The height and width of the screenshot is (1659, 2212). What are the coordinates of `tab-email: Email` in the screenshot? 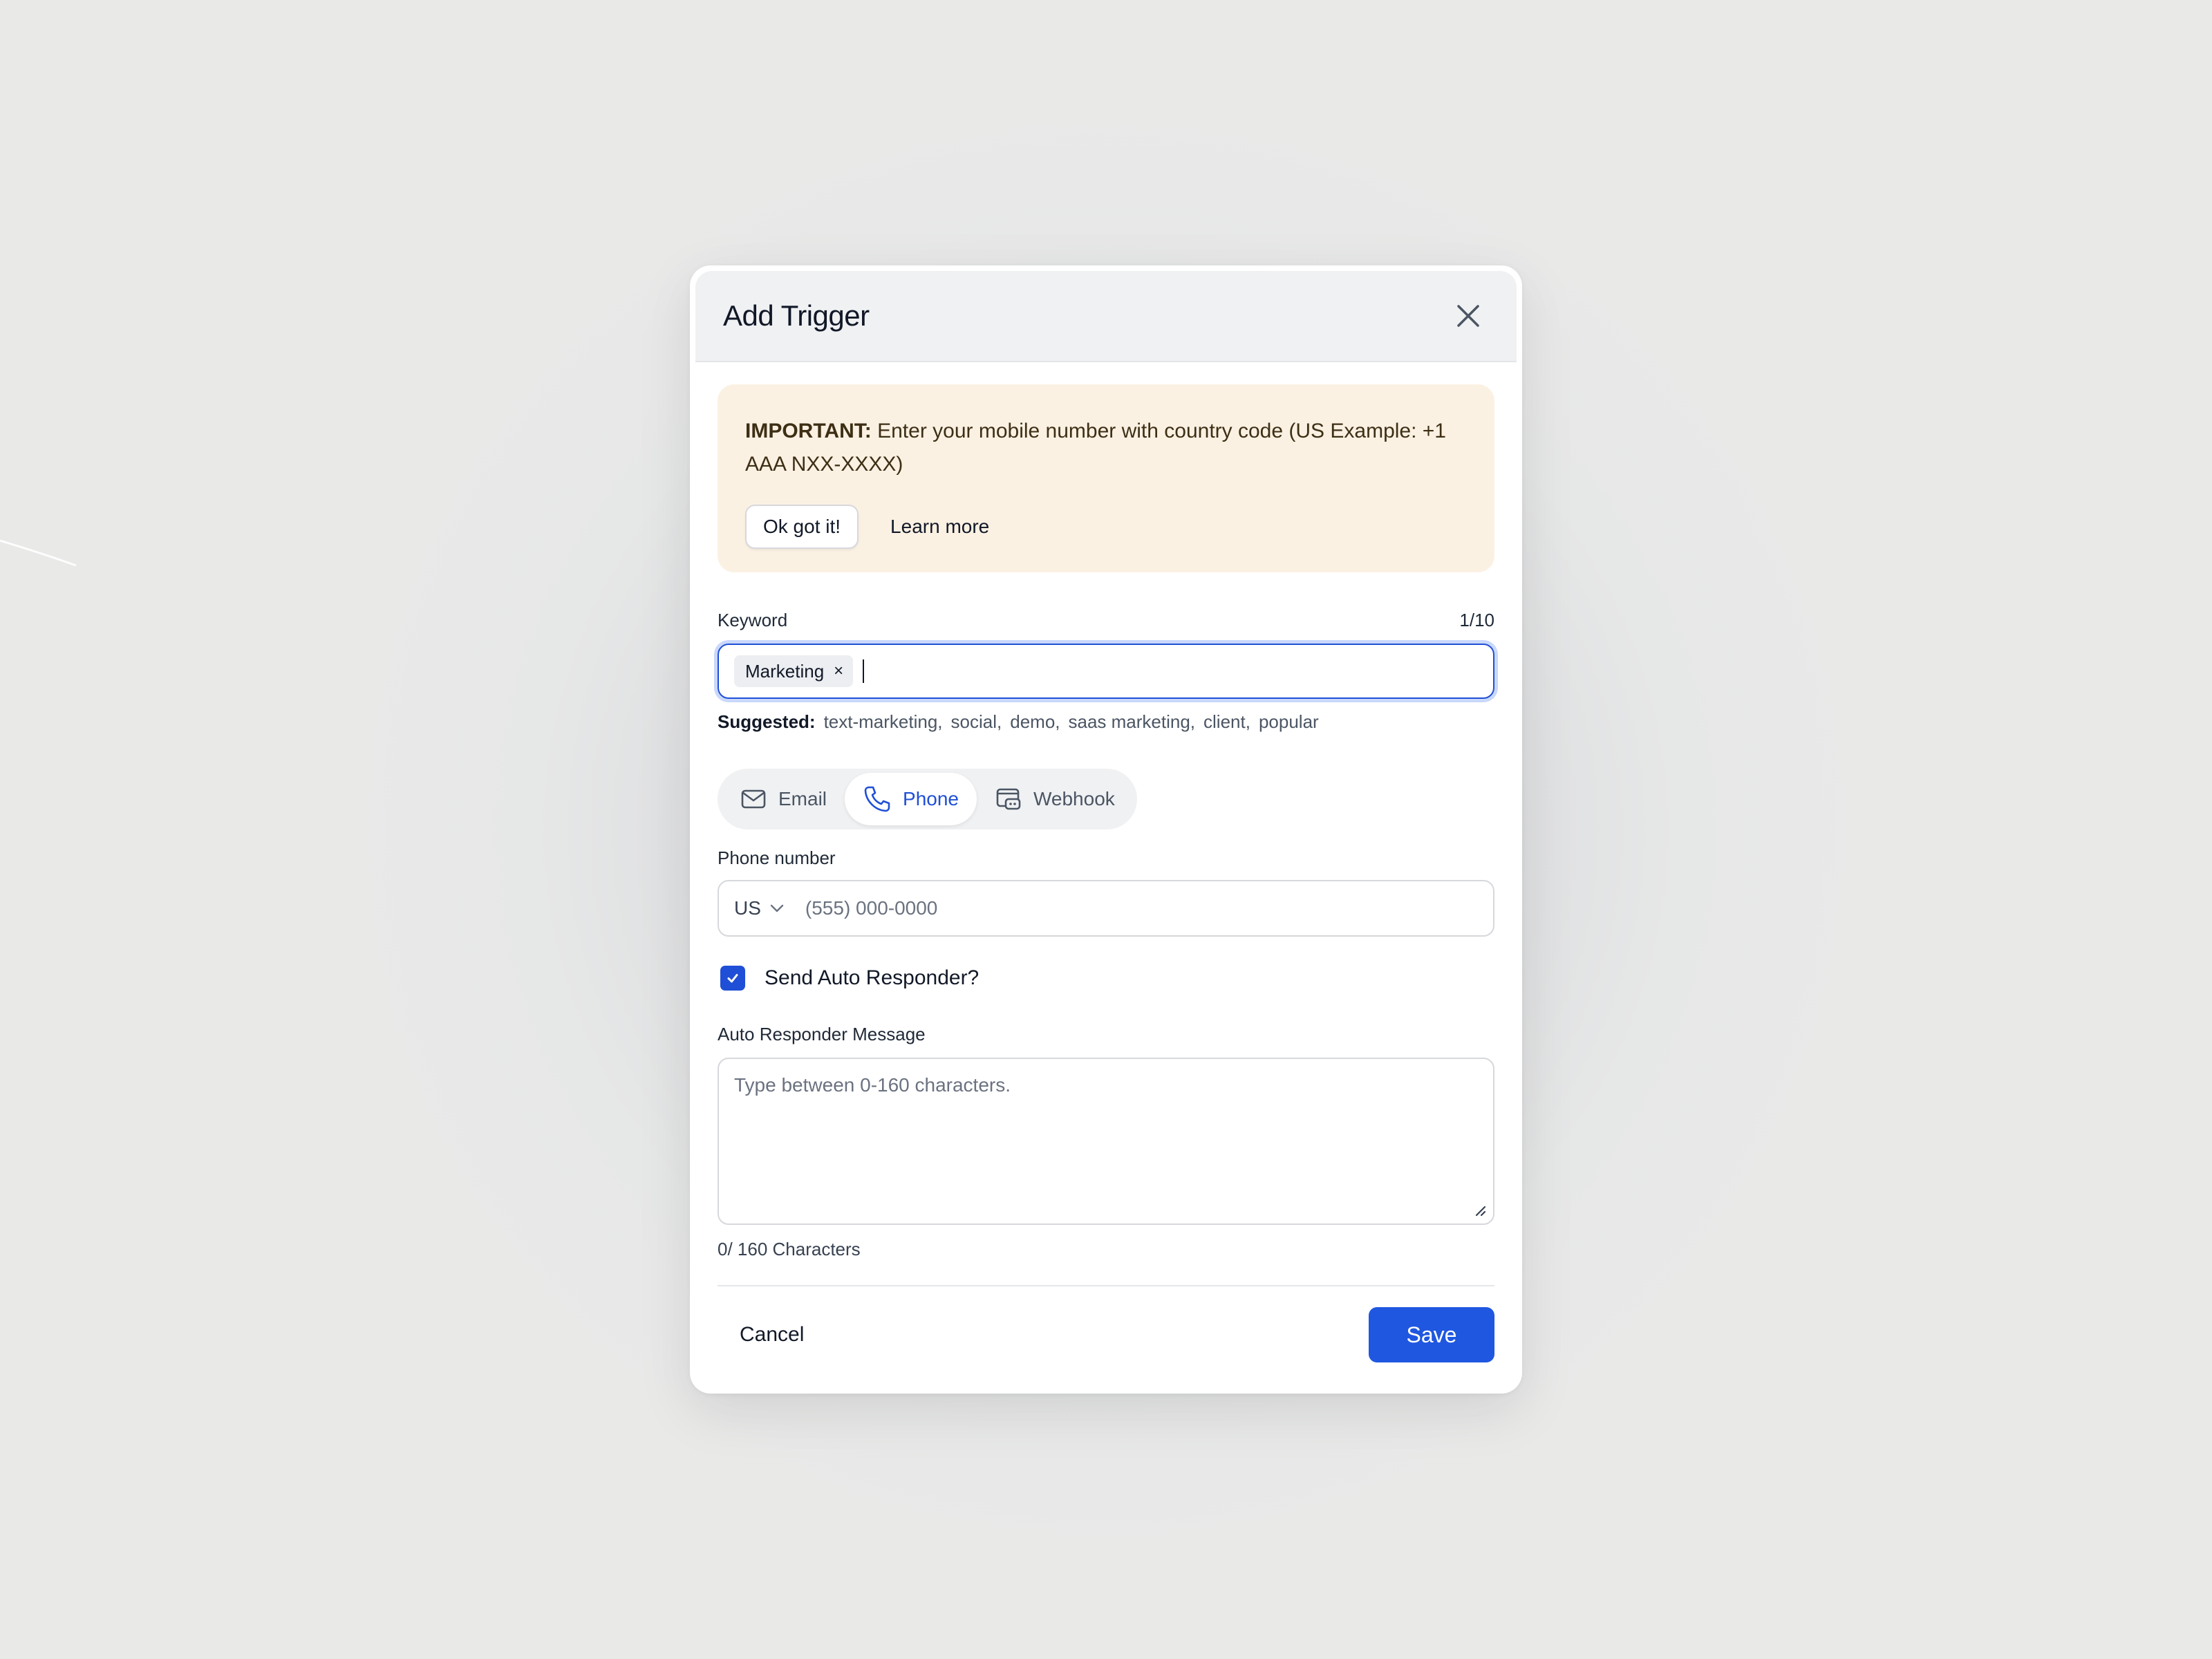 It's located at (784, 799).